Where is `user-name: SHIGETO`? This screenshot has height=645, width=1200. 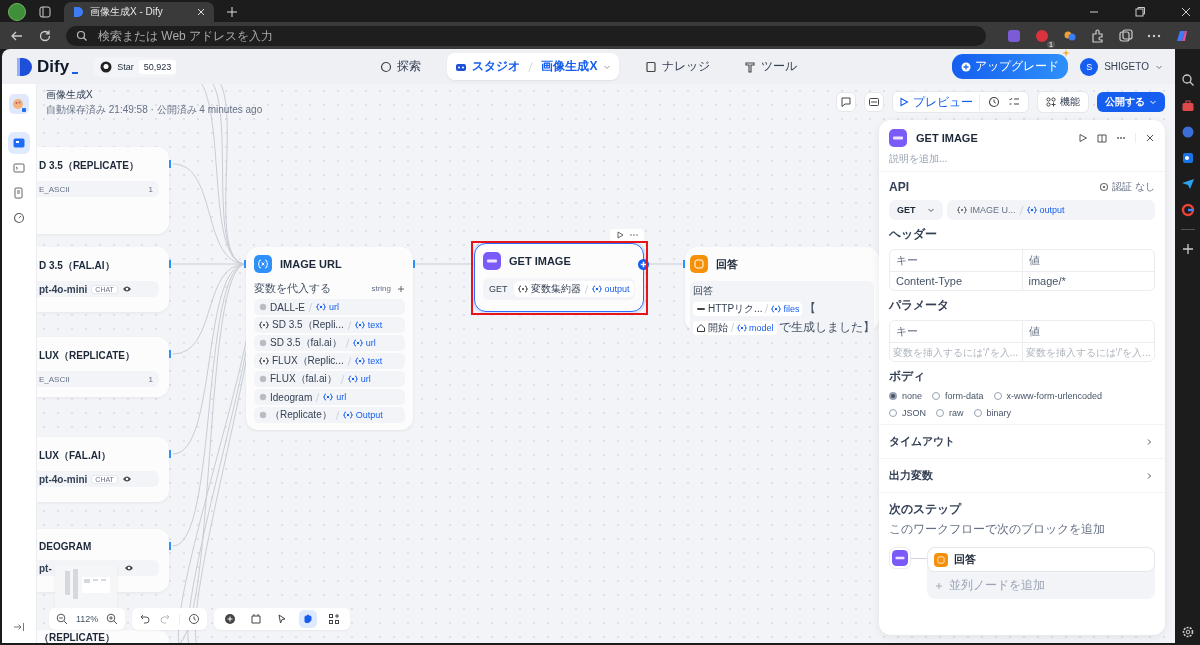 user-name: SHIGETO is located at coordinates (1126, 66).